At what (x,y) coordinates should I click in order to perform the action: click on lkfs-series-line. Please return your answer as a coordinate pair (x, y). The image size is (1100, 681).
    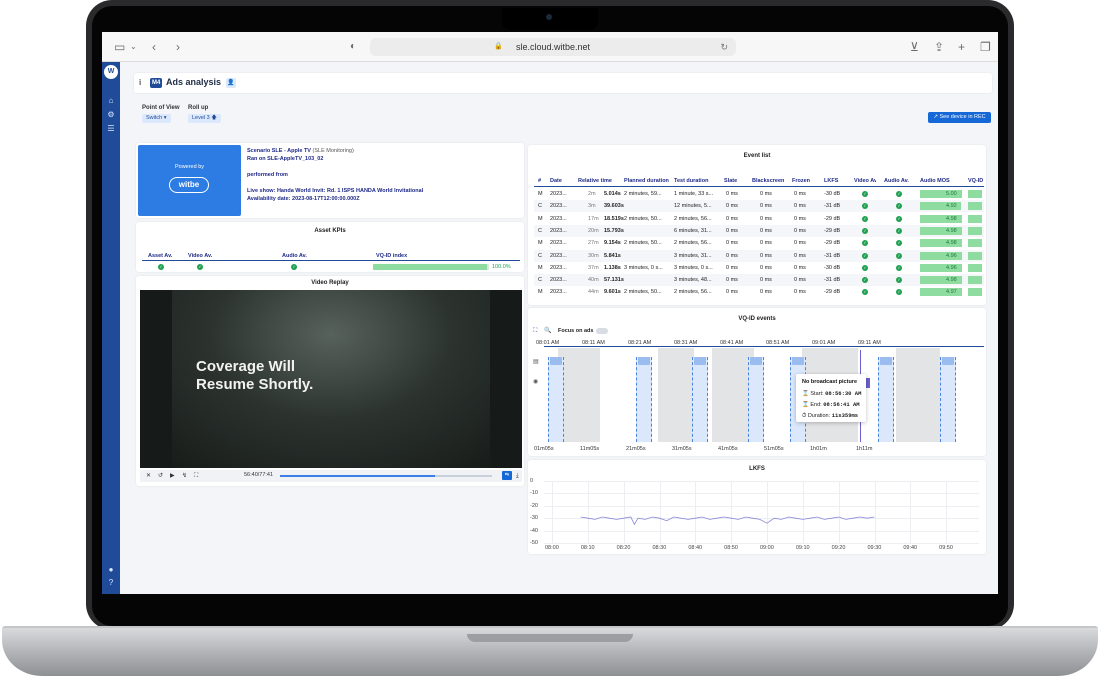
    Looking at the image, I should click on (727, 521).